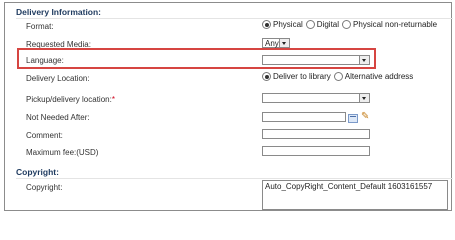 The image size is (455, 240). Describe the element at coordinates (302, 76) in the screenshot. I see `deliver-to-library-label: Deliver to library` at that location.